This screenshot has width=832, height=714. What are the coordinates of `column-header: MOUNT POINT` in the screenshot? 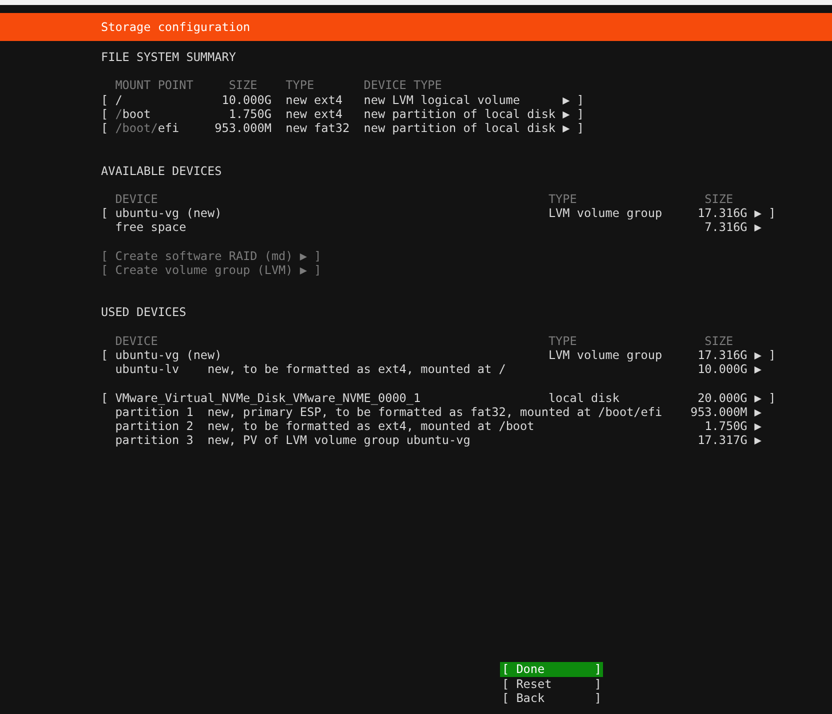 It's located at (154, 85).